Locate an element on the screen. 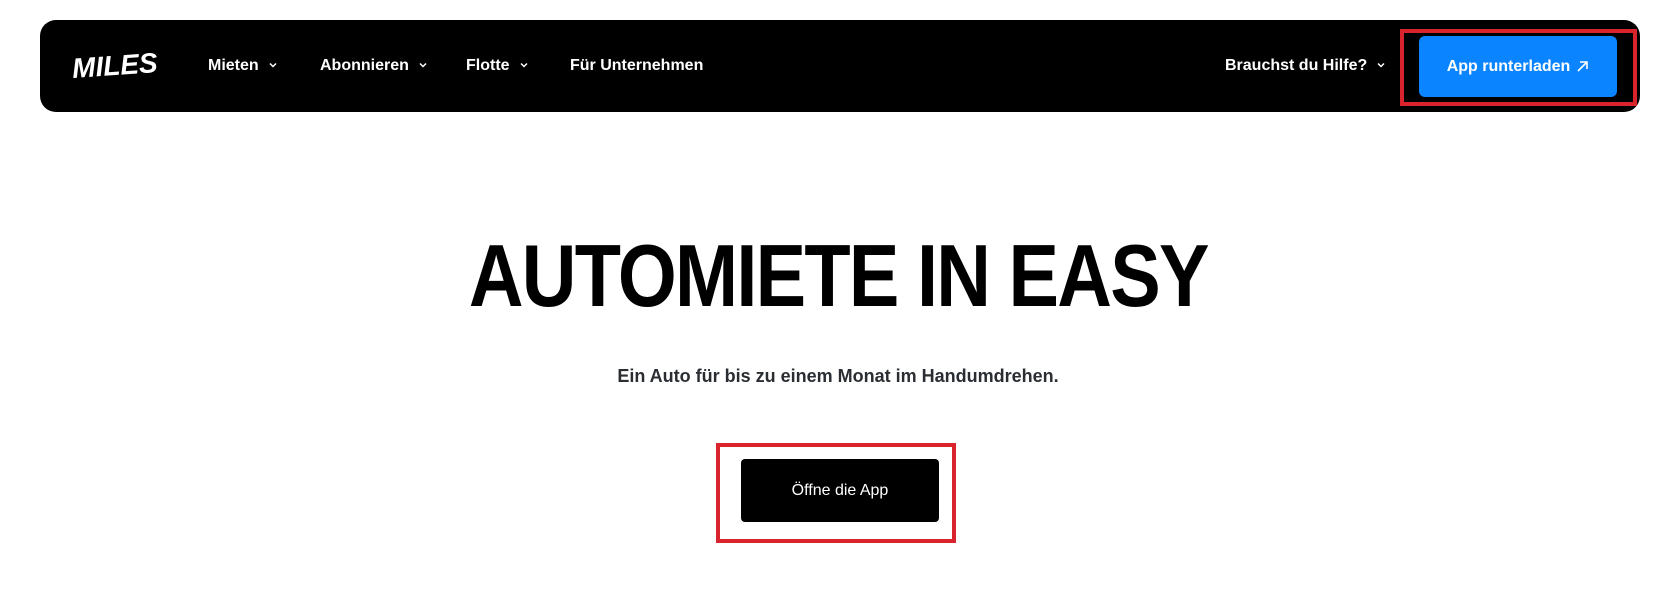  help-label: Brauchst du Hilfe? is located at coordinates (1296, 65).